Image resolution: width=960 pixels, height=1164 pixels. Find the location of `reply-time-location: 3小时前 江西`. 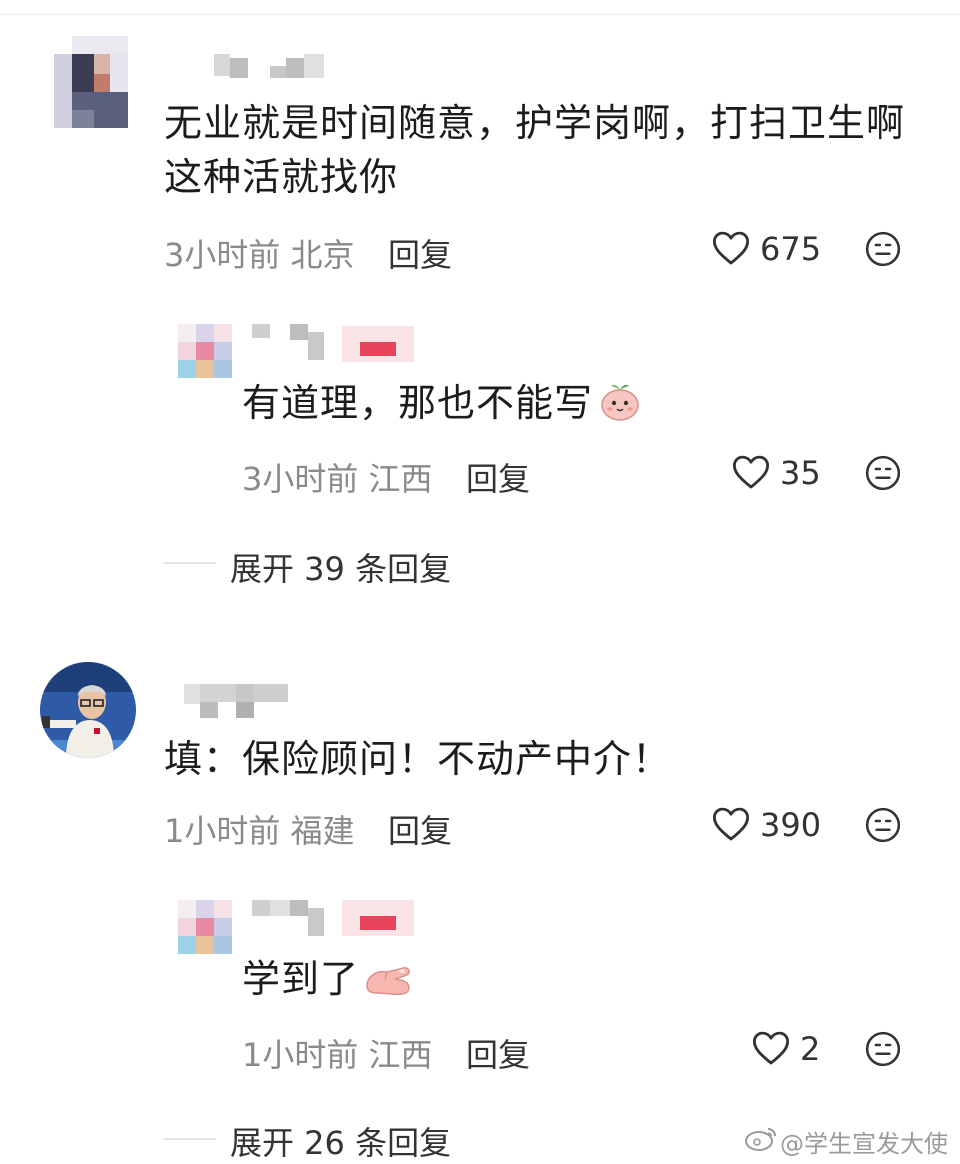

reply-time-location: 3小时前 江西 is located at coordinates (337, 479).